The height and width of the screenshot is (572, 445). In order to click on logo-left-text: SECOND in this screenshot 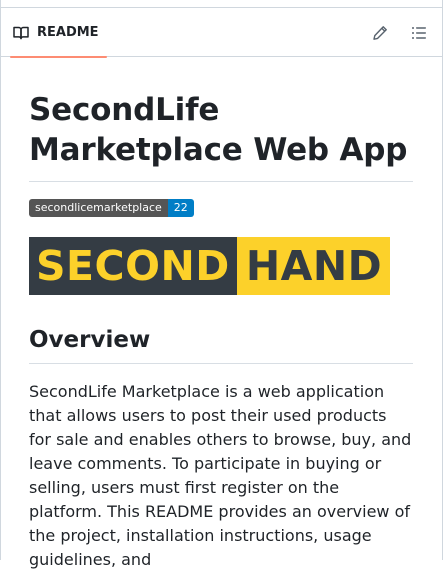, I will do `click(133, 266)`.